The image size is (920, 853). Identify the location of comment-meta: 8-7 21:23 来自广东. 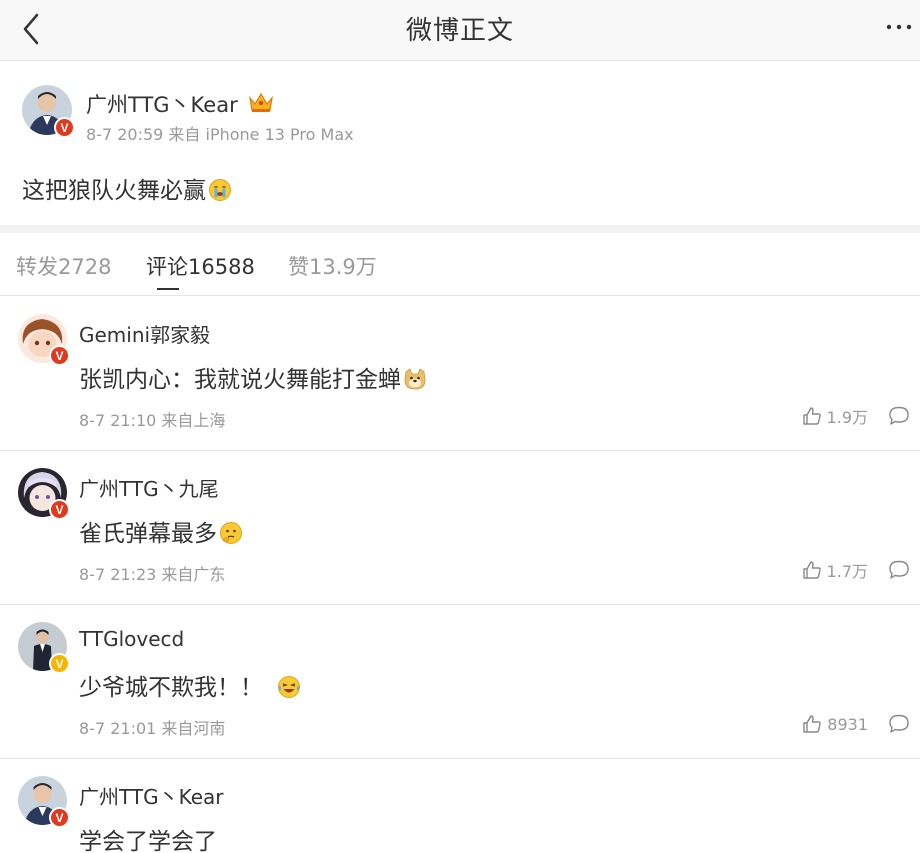
(152, 574).